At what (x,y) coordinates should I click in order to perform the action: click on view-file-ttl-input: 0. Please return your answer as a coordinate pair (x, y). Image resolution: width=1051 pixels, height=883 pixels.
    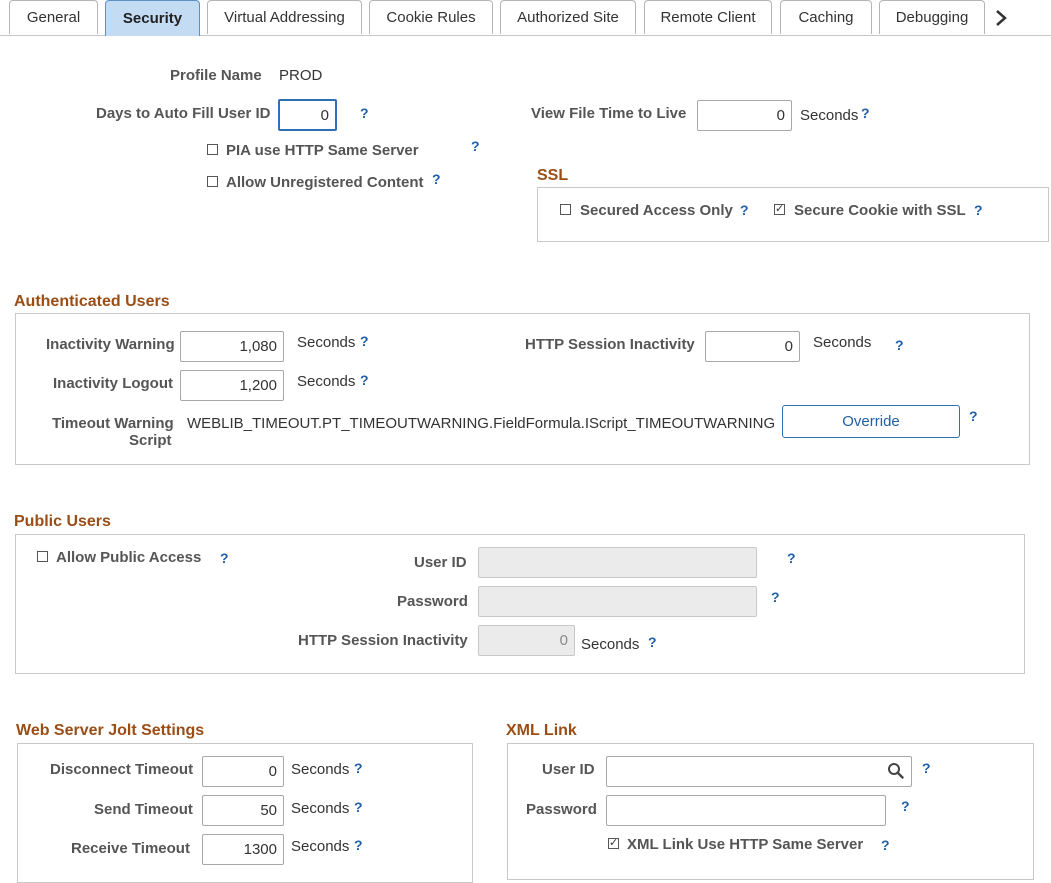
    Looking at the image, I should click on (744, 115).